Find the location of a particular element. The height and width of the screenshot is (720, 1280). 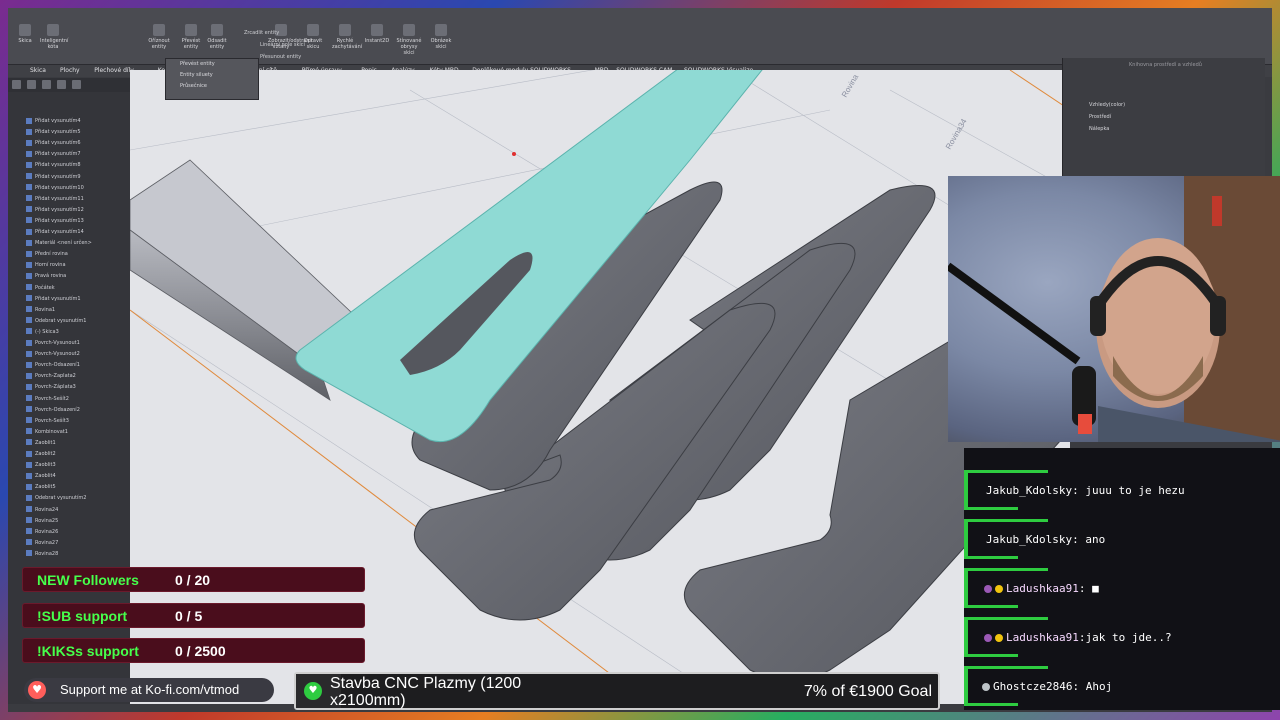

feature-tree-item: Horní rovina is located at coordinates (46, 265).